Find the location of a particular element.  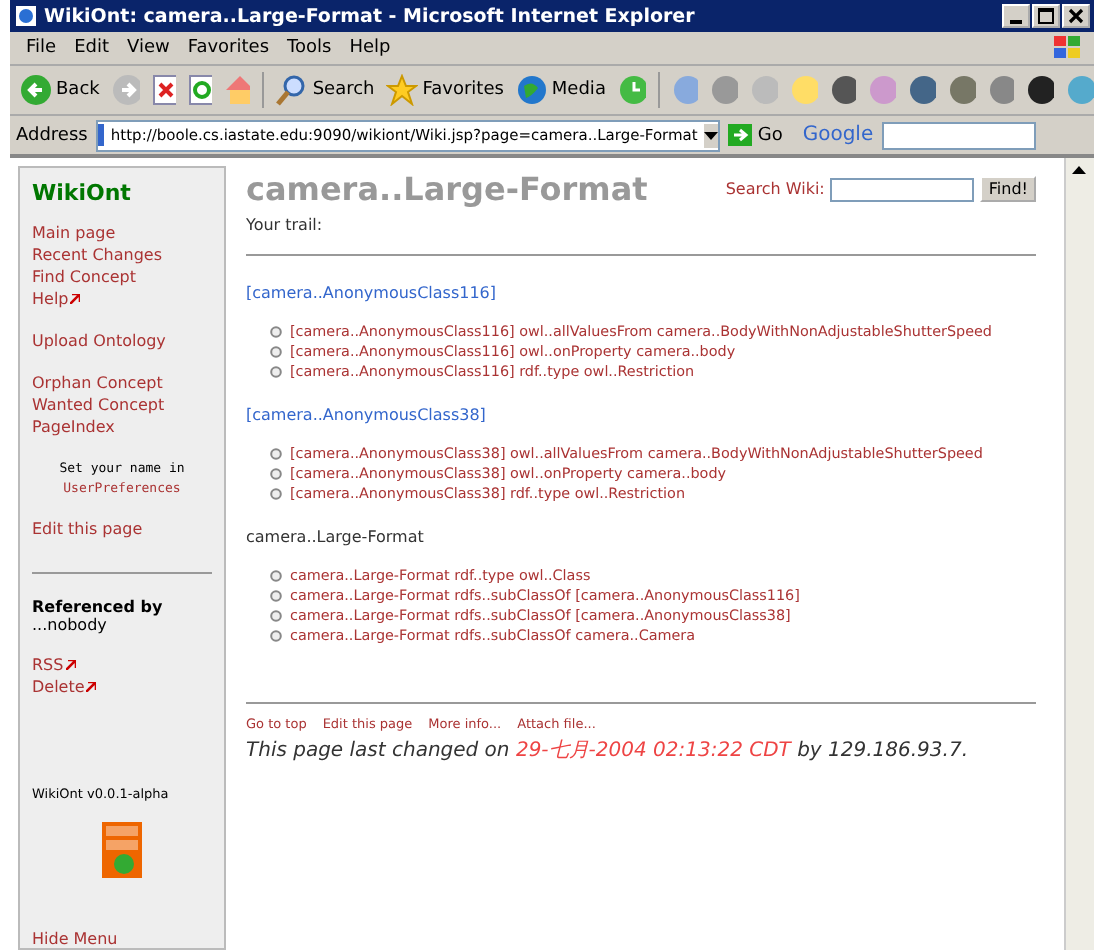

google-search-field is located at coordinates (958, 135).